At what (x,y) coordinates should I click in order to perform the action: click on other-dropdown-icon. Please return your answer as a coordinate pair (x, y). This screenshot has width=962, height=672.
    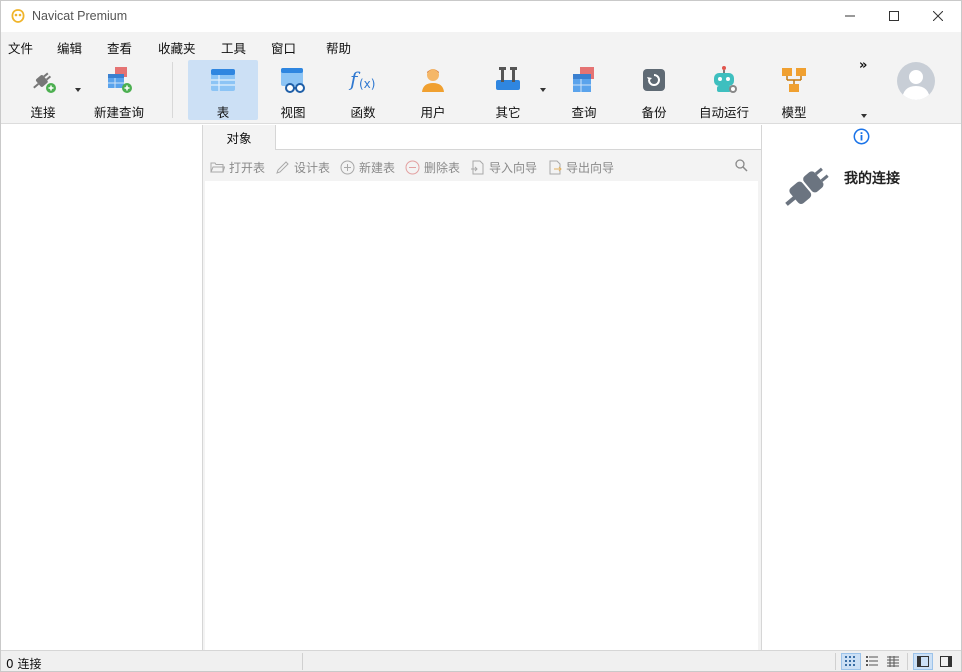
    Looking at the image, I should click on (543, 90).